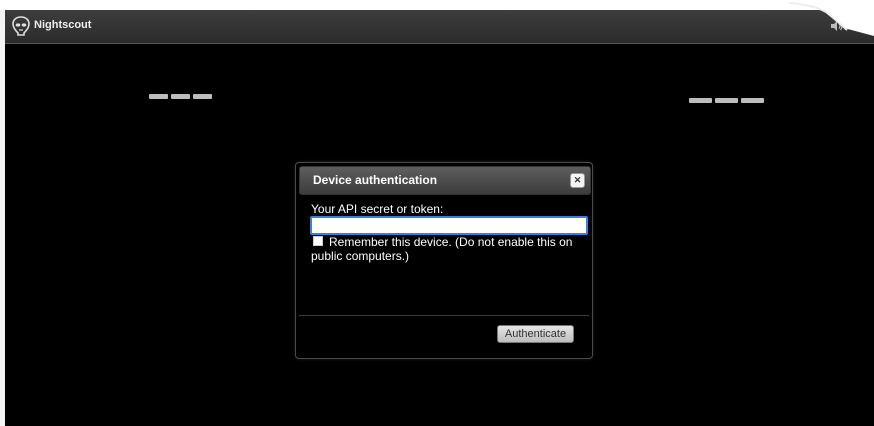 Image resolution: width=874 pixels, height=426 pixels. Describe the element at coordinates (180, 96) in the screenshot. I see `bg-value-placeholder` at that location.